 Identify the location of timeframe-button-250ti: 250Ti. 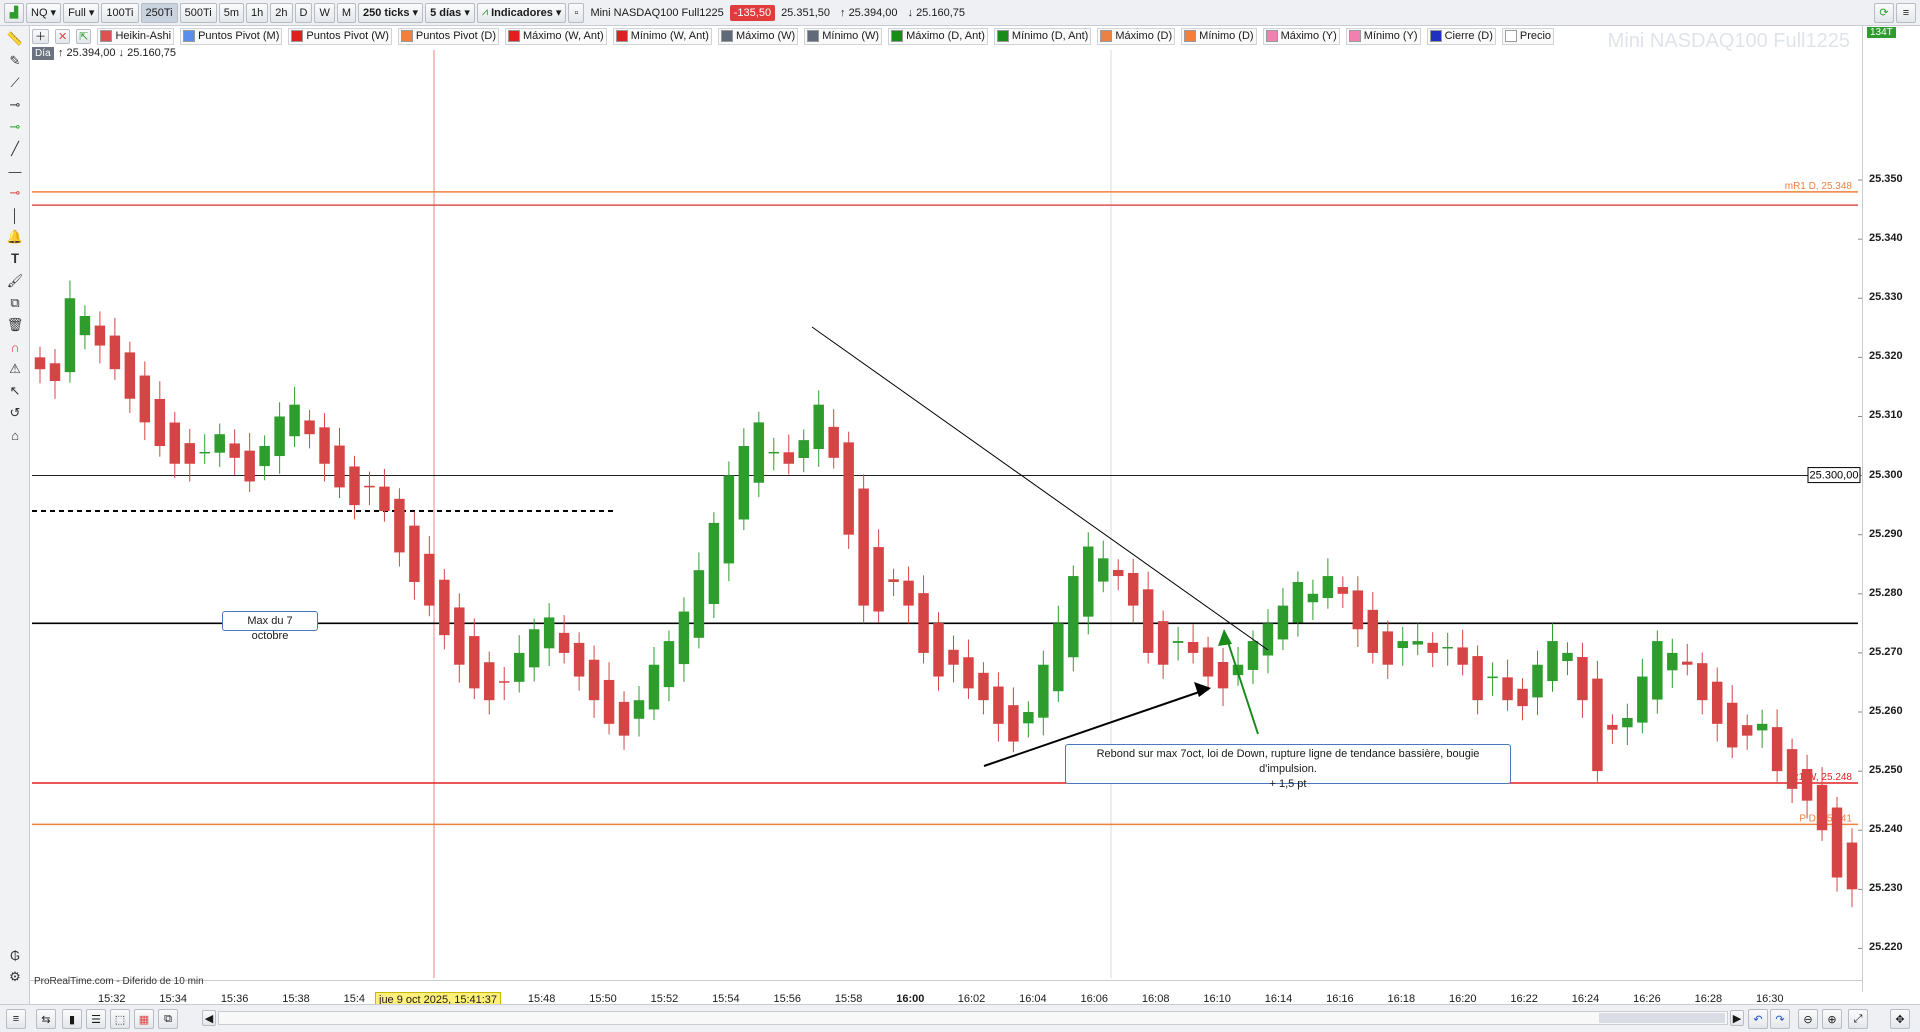
(159, 12).